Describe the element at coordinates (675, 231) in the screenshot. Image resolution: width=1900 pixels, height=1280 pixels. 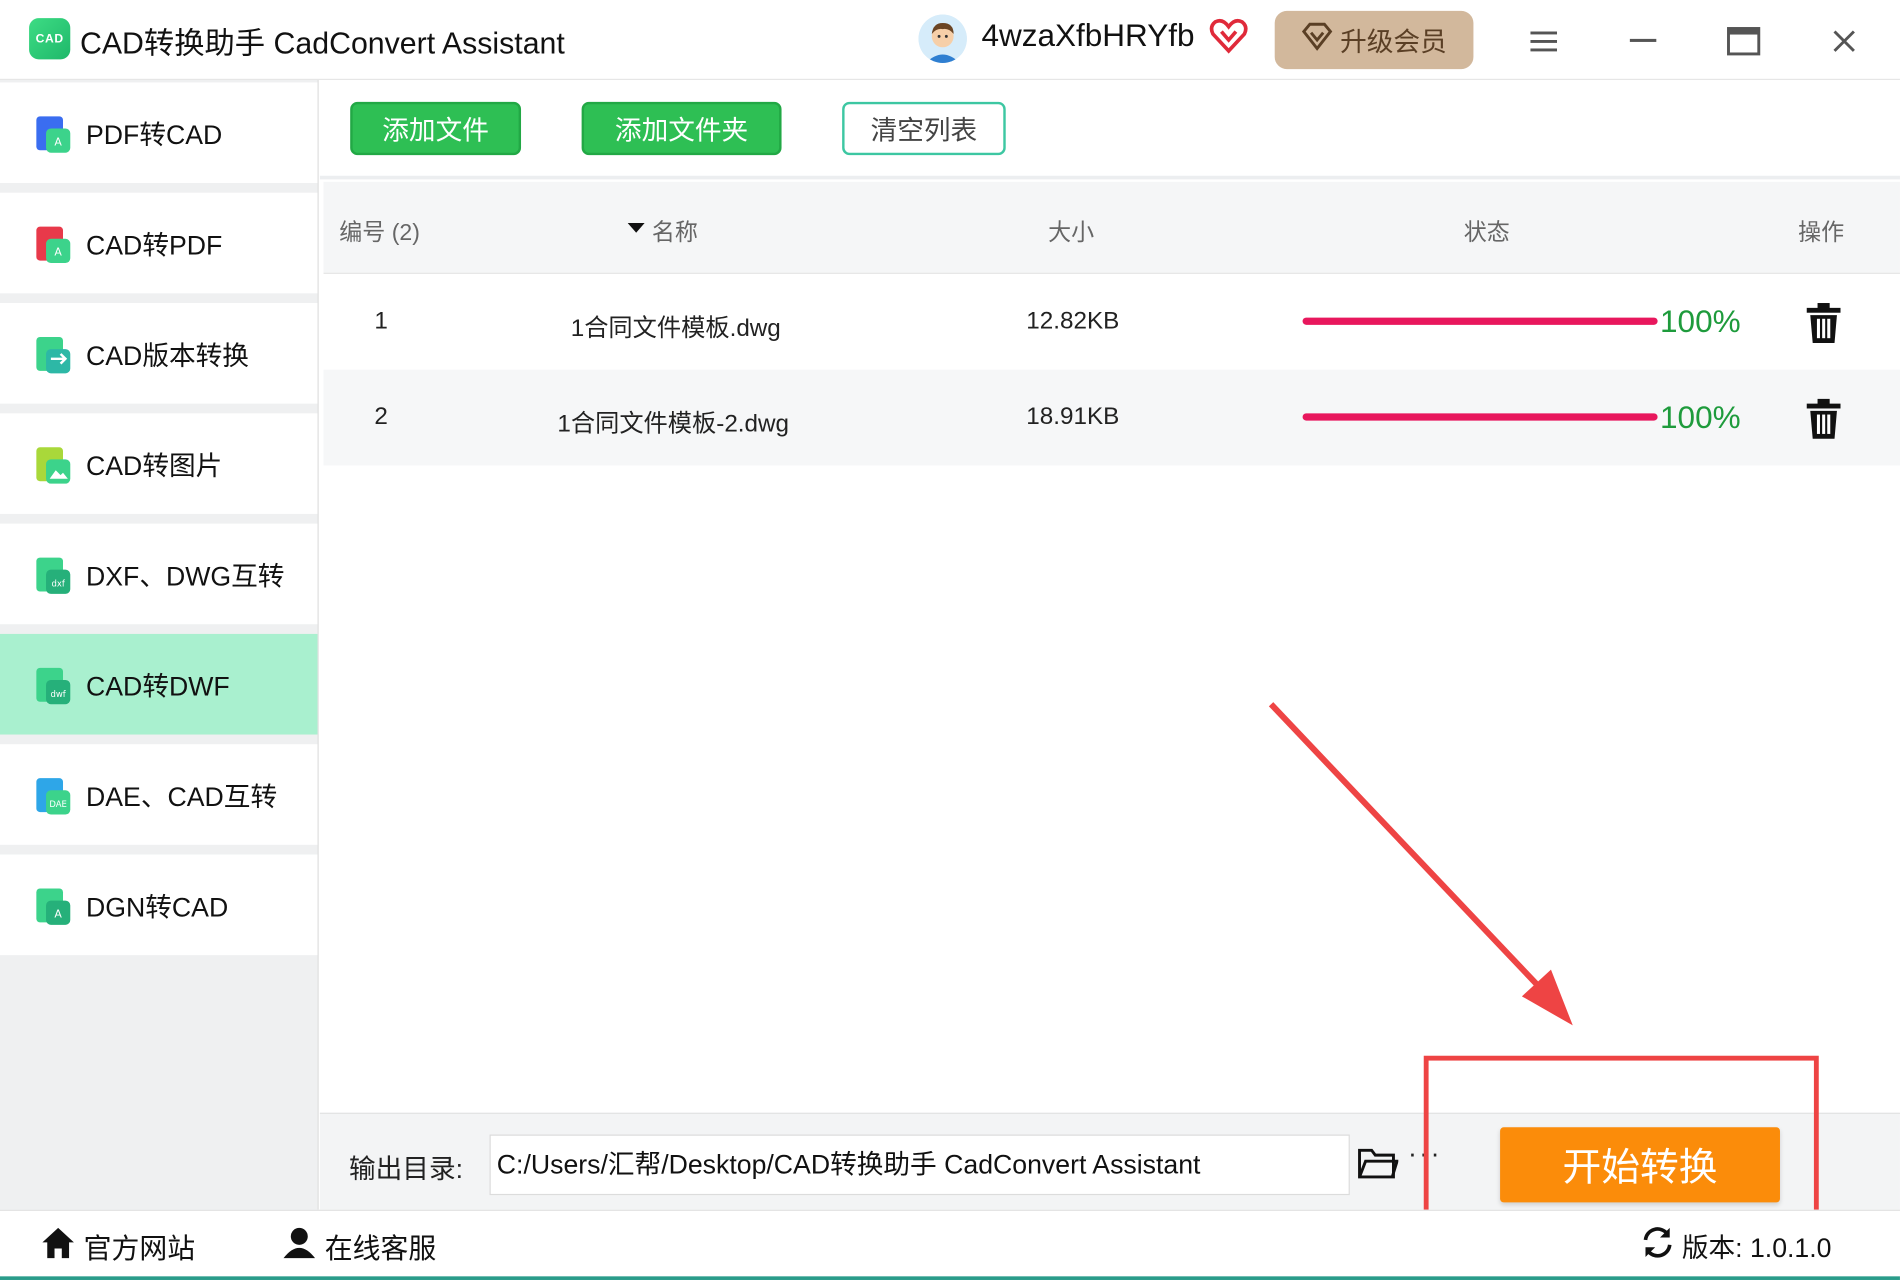
I see `column-name: 名称` at that location.